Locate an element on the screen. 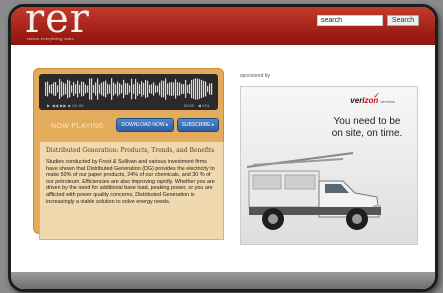  now-playing-label: NOW PLAYING is located at coordinates (78, 126).